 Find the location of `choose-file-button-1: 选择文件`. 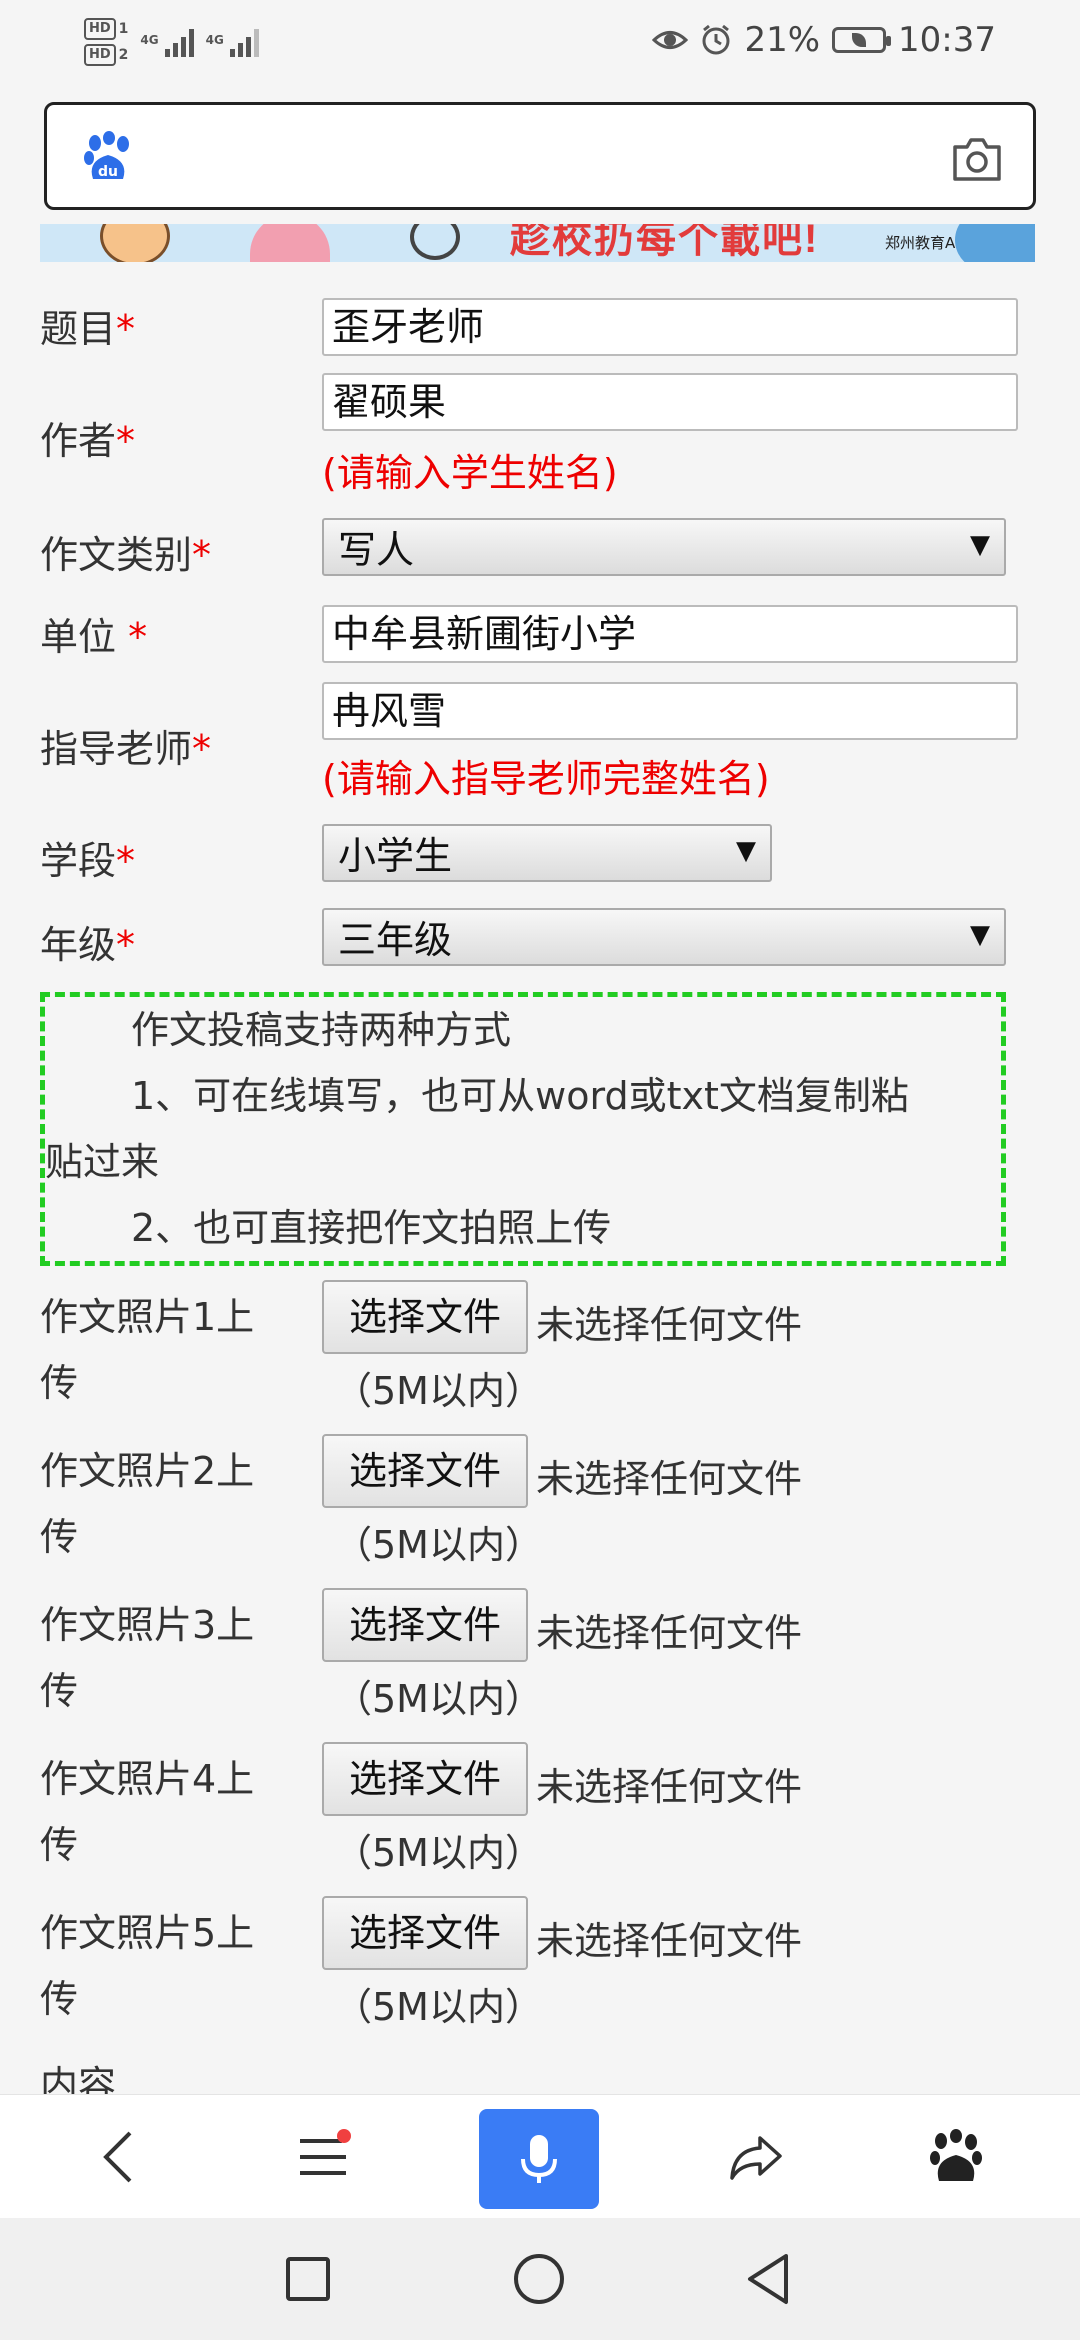

choose-file-button-1: 选择文件 is located at coordinates (425, 1317).